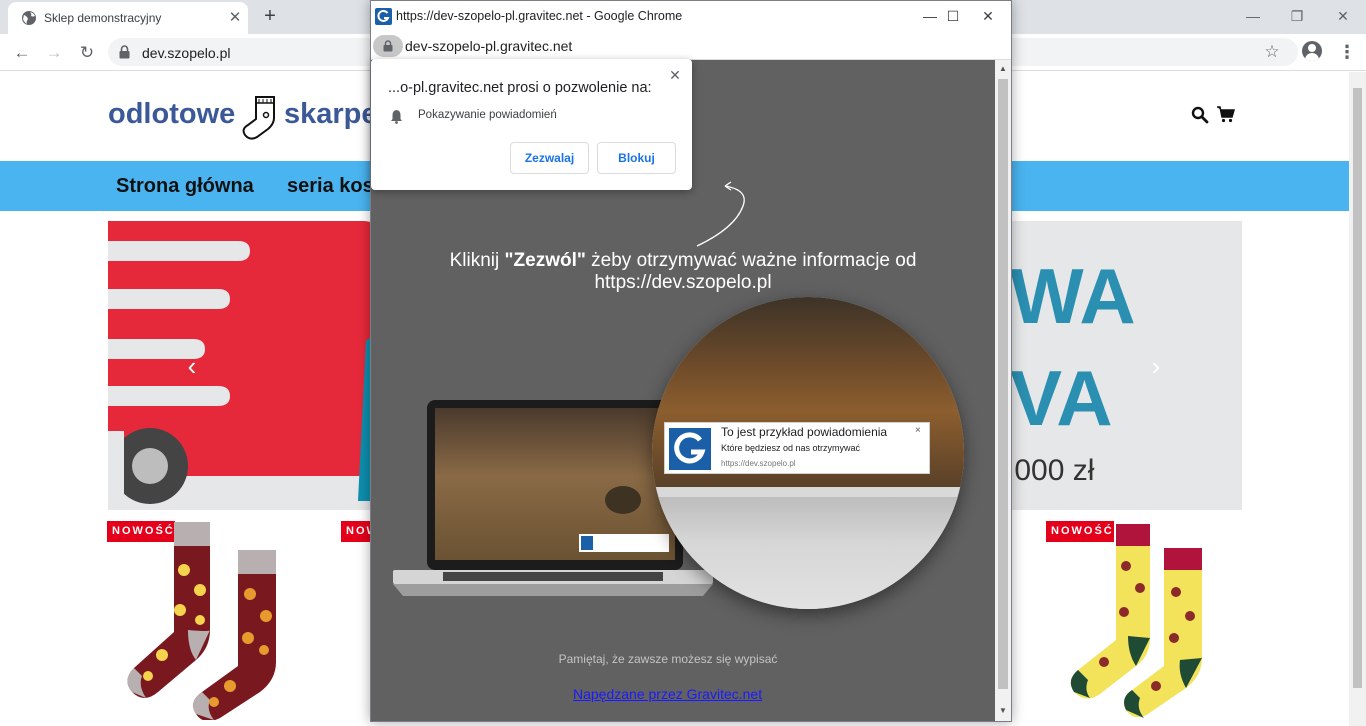 The image size is (1366, 726). I want to click on new-tab-button: +, so click(270, 16).